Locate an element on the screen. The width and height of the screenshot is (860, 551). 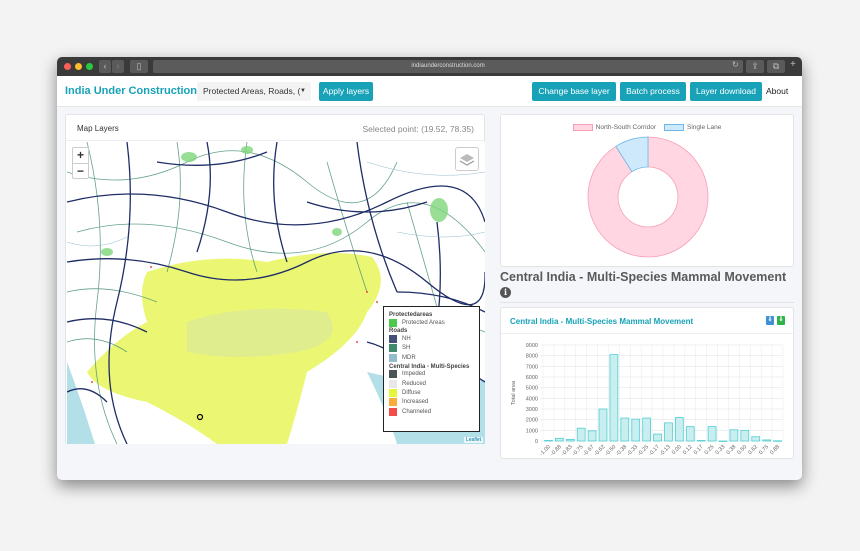
y-tick-label: 4000 is located at coordinates (532, 399).